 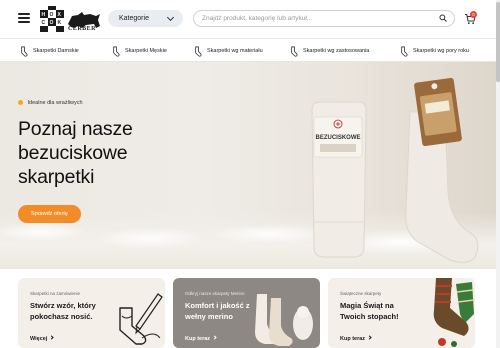 What do you see at coordinates (338, 138) in the screenshot?
I see `label-text: BEZUCISKOWE` at bounding box center [338, 138].